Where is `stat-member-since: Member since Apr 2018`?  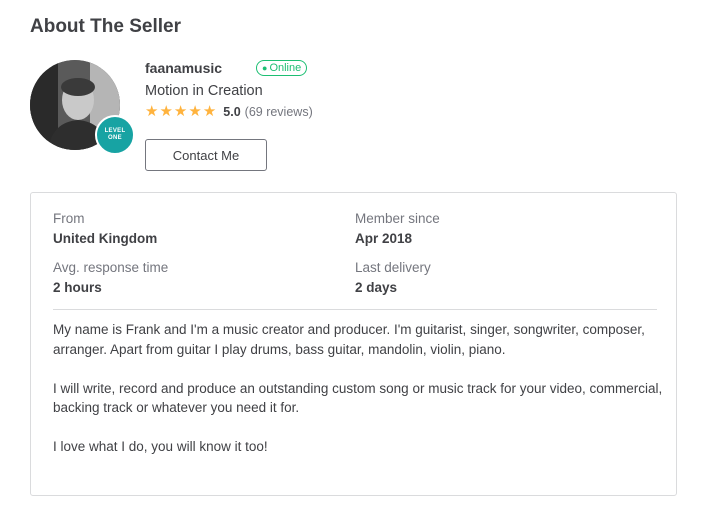
stat-member-since: Member since Apr 2018 is located at coordinates (397, 228).